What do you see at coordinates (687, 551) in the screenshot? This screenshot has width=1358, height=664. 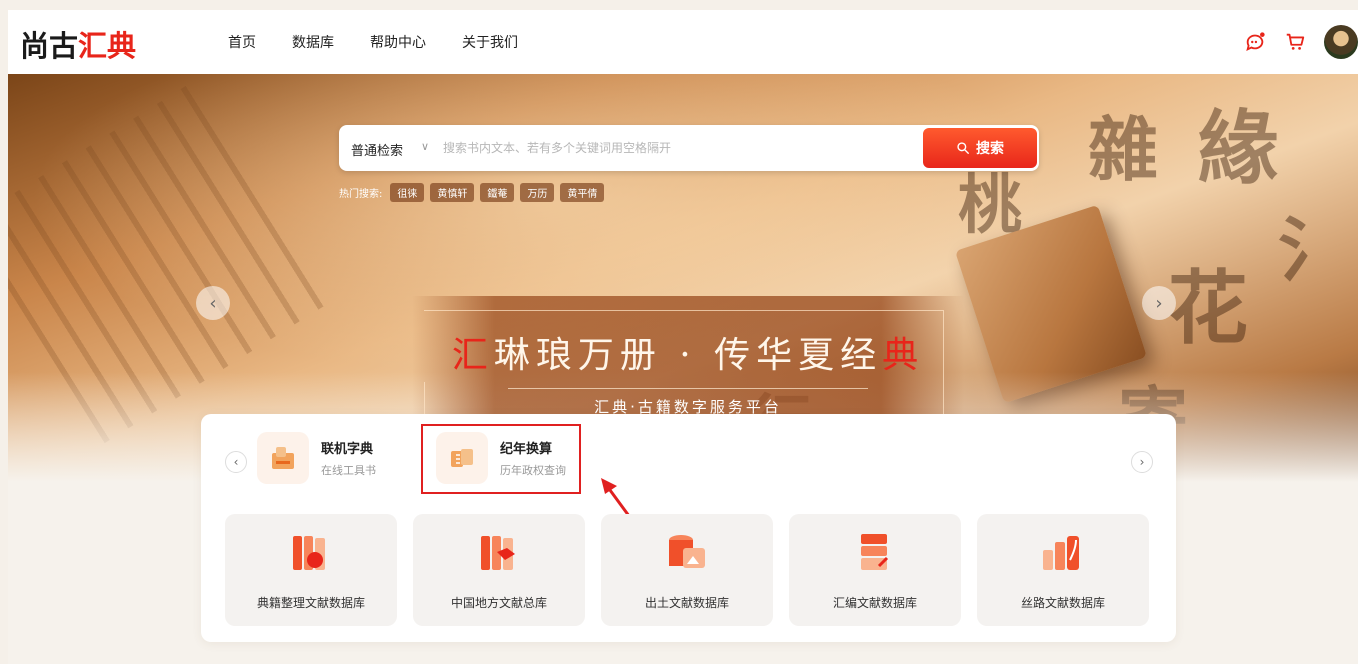 I see `database-image-icon` at bounding box center [687, 551].